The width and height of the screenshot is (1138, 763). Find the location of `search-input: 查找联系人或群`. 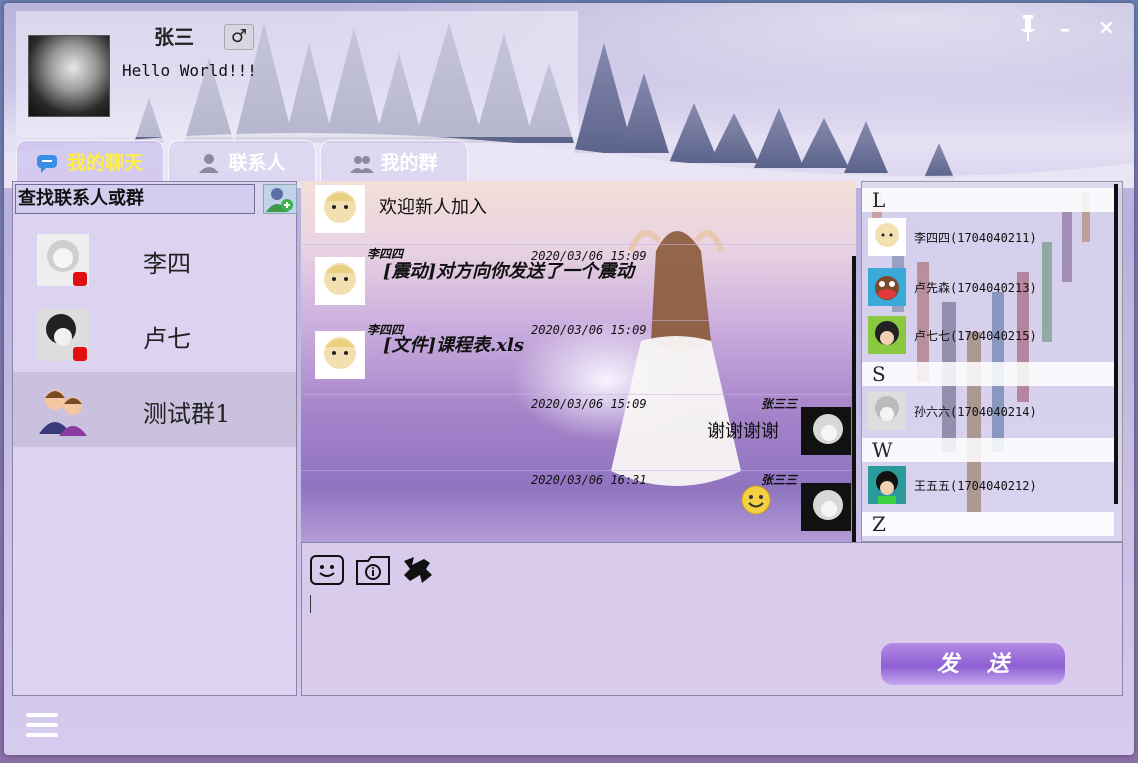

search-input: 查找联系人或群 is located at coordinates (135, 199).